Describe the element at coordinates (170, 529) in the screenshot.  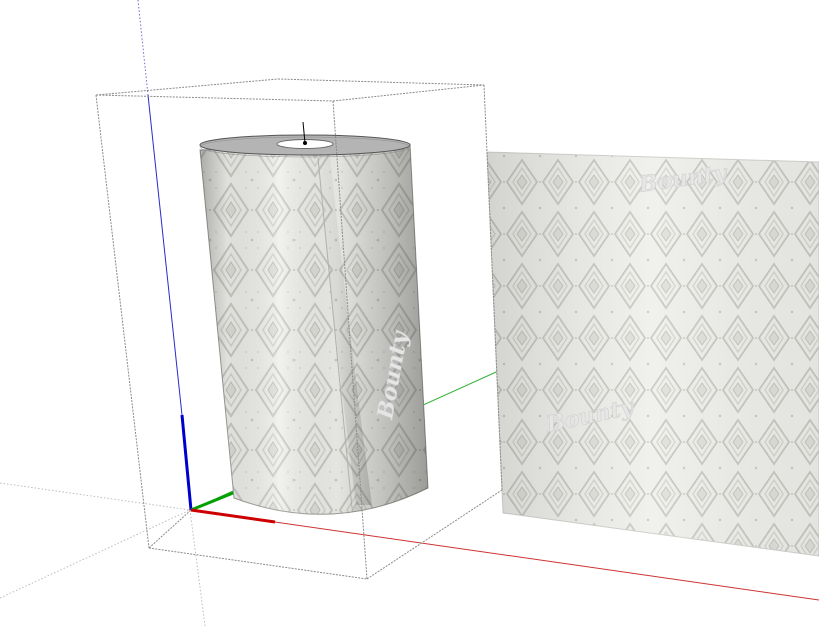
I see `box-bottom-back` at that location.